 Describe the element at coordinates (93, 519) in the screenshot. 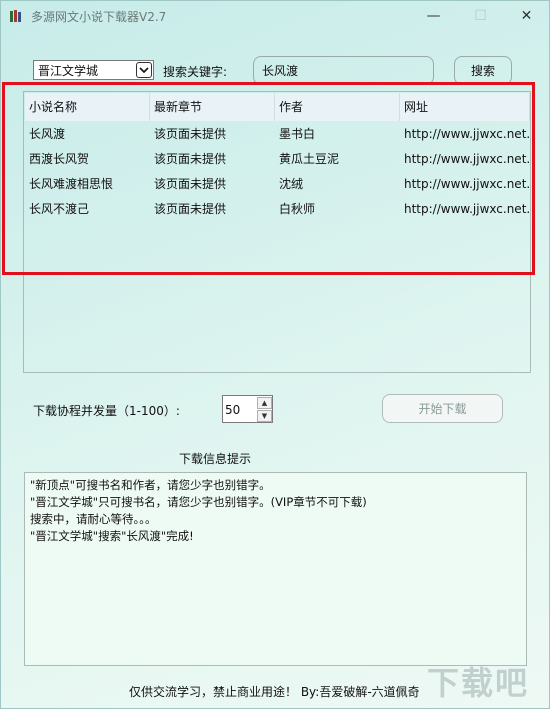

I see `log-line: 搜索中，请耐心等待。。。` at that location.